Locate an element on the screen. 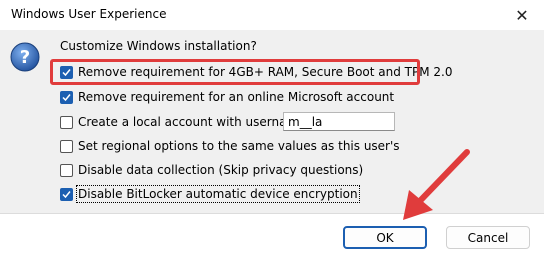  question-icon: ? is located at coordinates (25, 57).